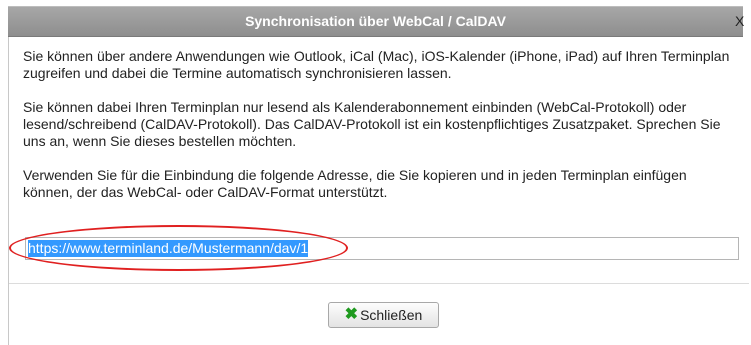 Image resolution: width=751 pixels, height=345 pixels. What do you see at coordinates (742, 21) in the screenshot?
I see `close-icon: X` at bounding box center [742, 21].